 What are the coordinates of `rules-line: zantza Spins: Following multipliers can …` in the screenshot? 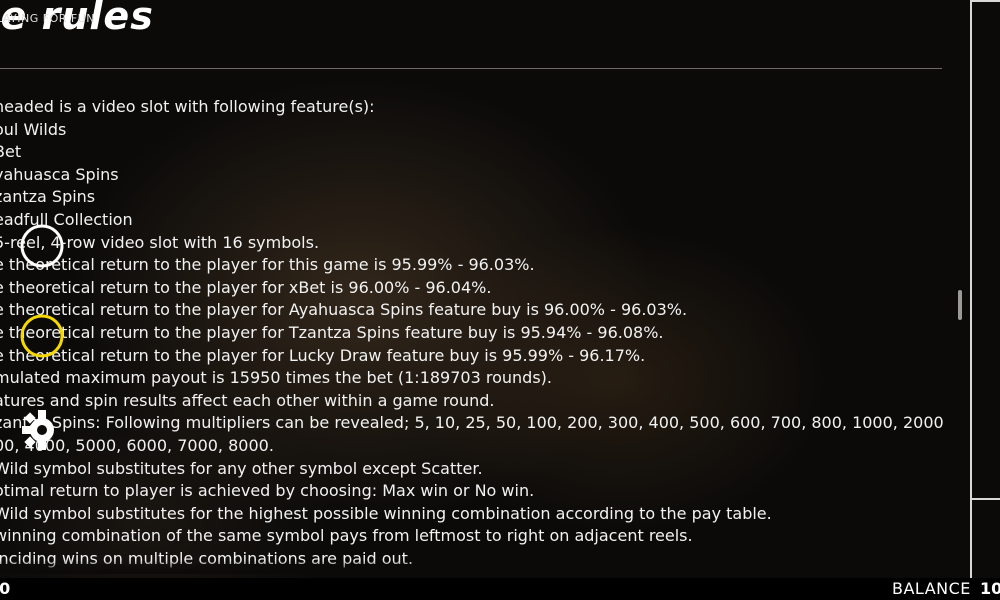 It's located at (472, 423).